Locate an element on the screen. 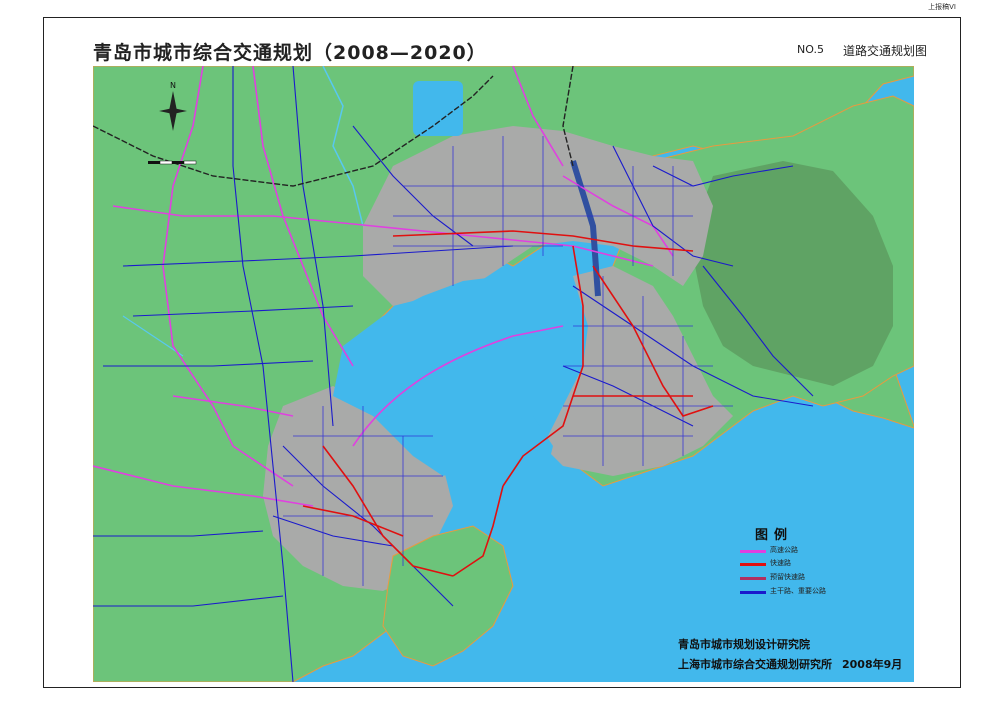 This screenshot has width=1004, height=709. map-date: 2008年9月 is located at coordinates (872, 664).